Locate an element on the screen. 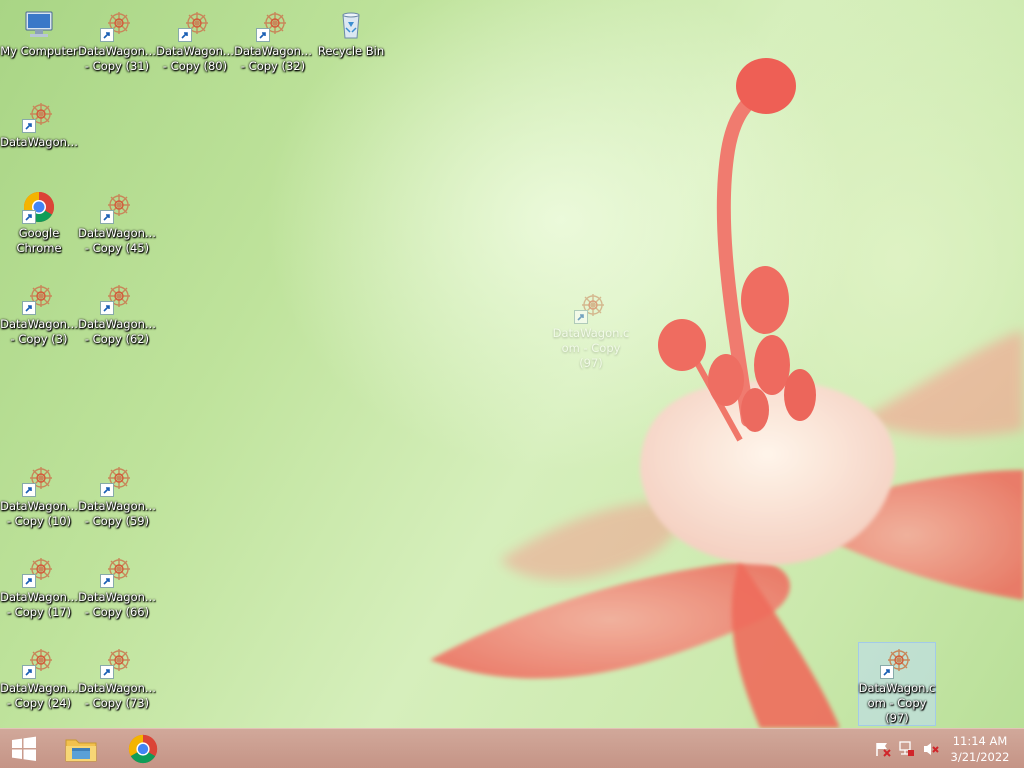  icon-label: DataWagon... - Copy (66) is located at coordinates (117, 604).